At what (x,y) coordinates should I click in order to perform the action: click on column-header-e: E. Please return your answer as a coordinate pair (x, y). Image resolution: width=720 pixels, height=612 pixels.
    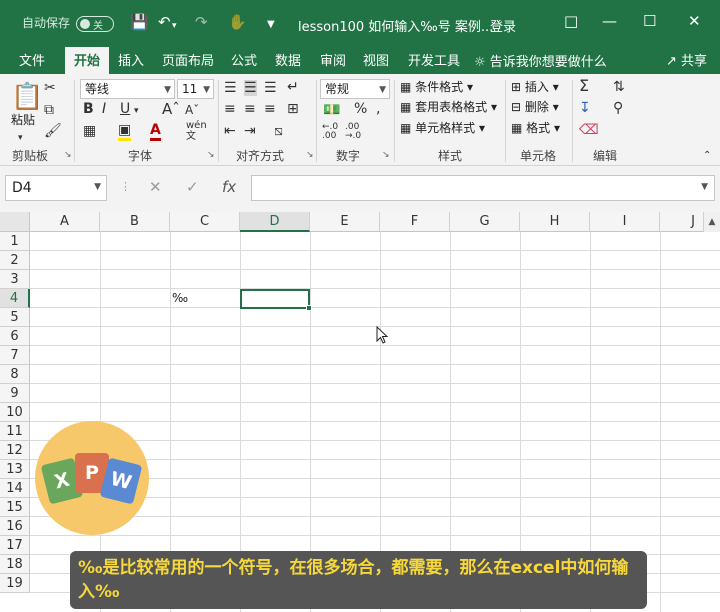
    Looking at the image, I should click on (345, 222).